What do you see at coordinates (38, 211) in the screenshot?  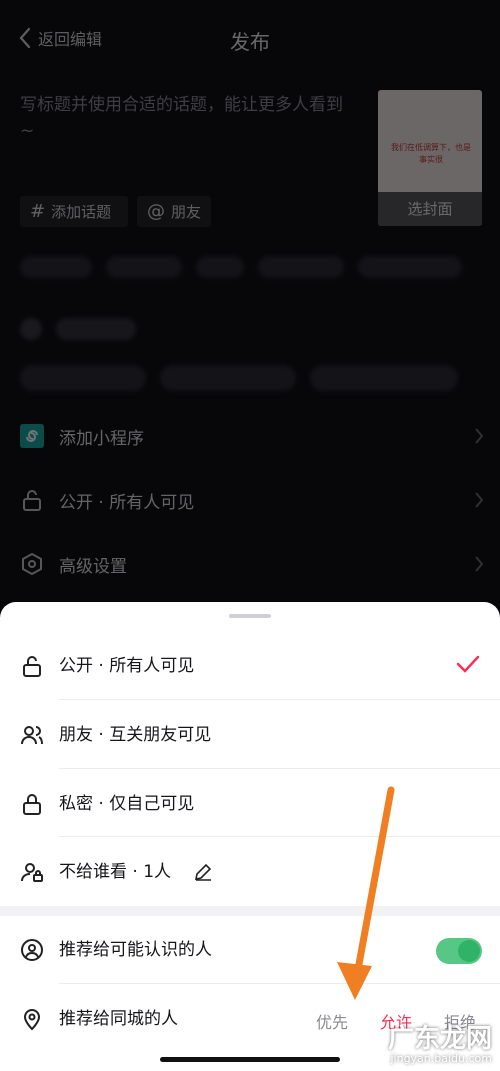 I see `hashtag-icon: #` at bounding box center [38, 211].